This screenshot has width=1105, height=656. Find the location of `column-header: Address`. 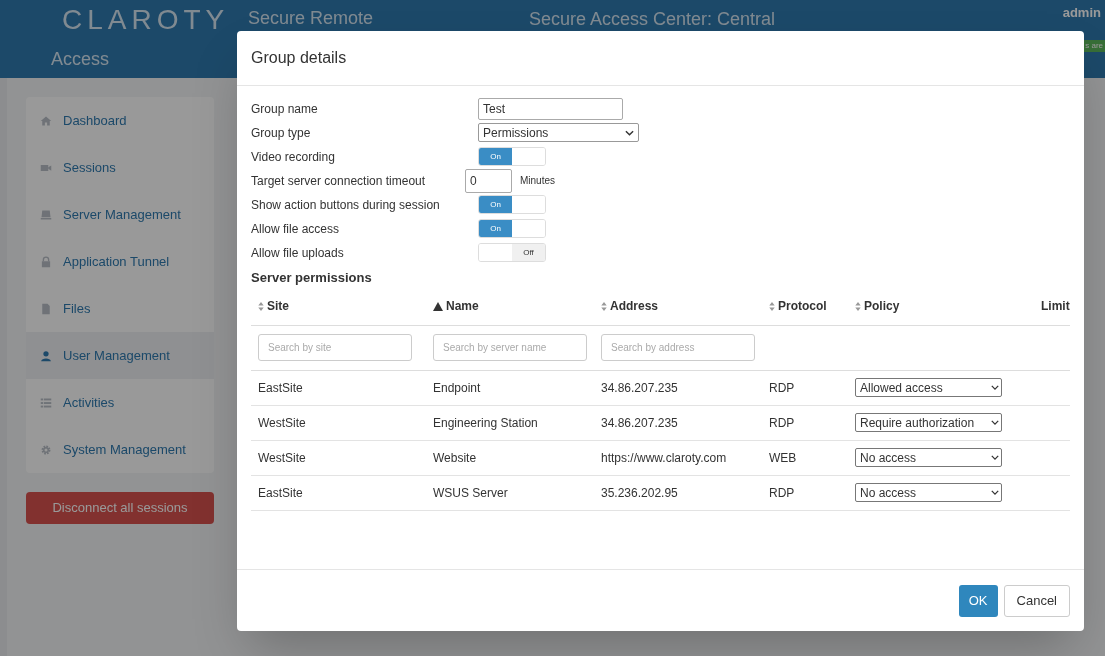

column-header: Address is located at coordinates (634, 306).